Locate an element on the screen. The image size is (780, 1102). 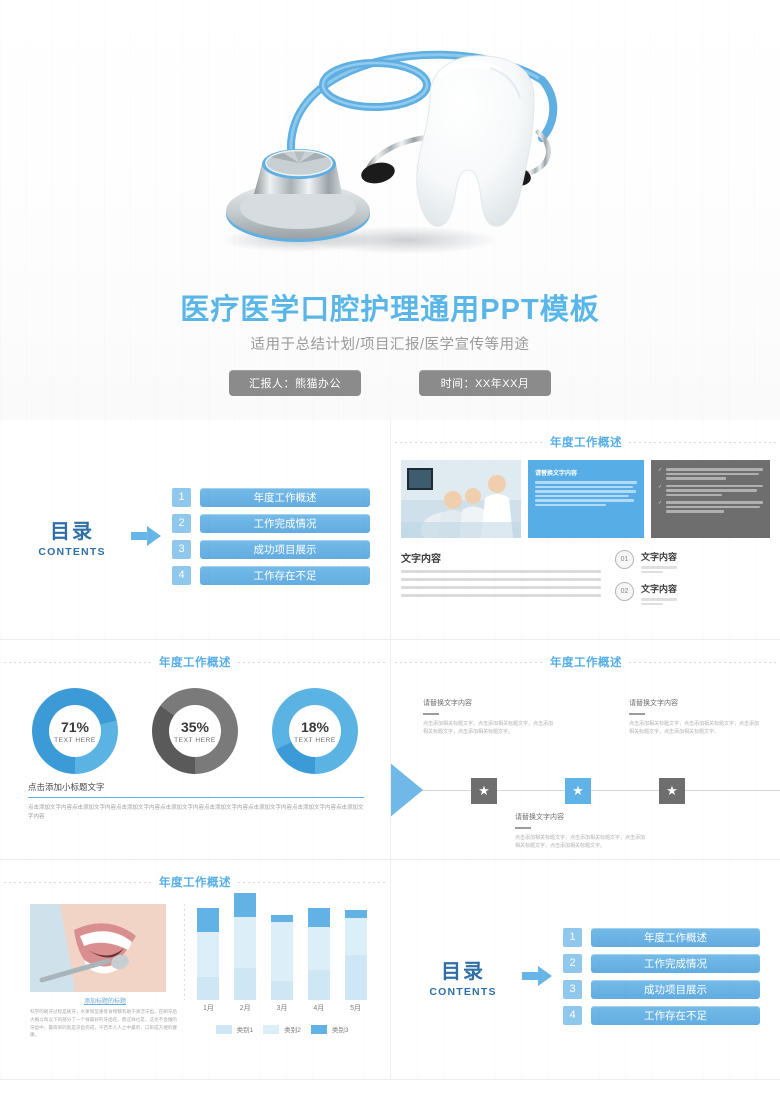
item-label: 工作完成情况 is located at coordinates (675, 963).